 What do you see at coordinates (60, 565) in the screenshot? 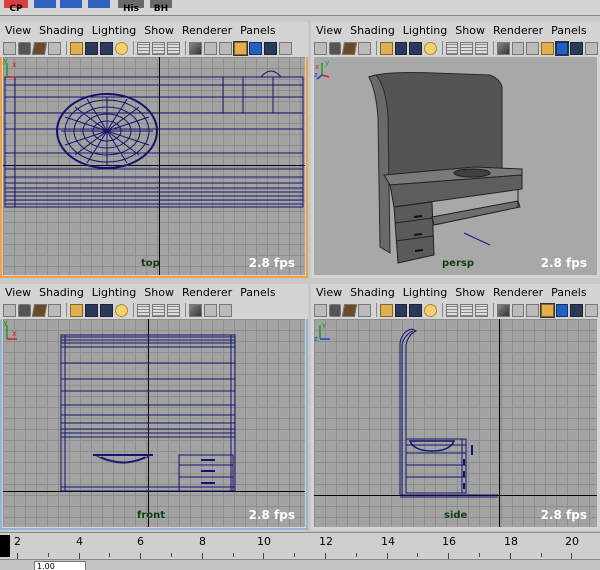
I see `current-frame-field: 1.00` at bounding box center [60, 565].